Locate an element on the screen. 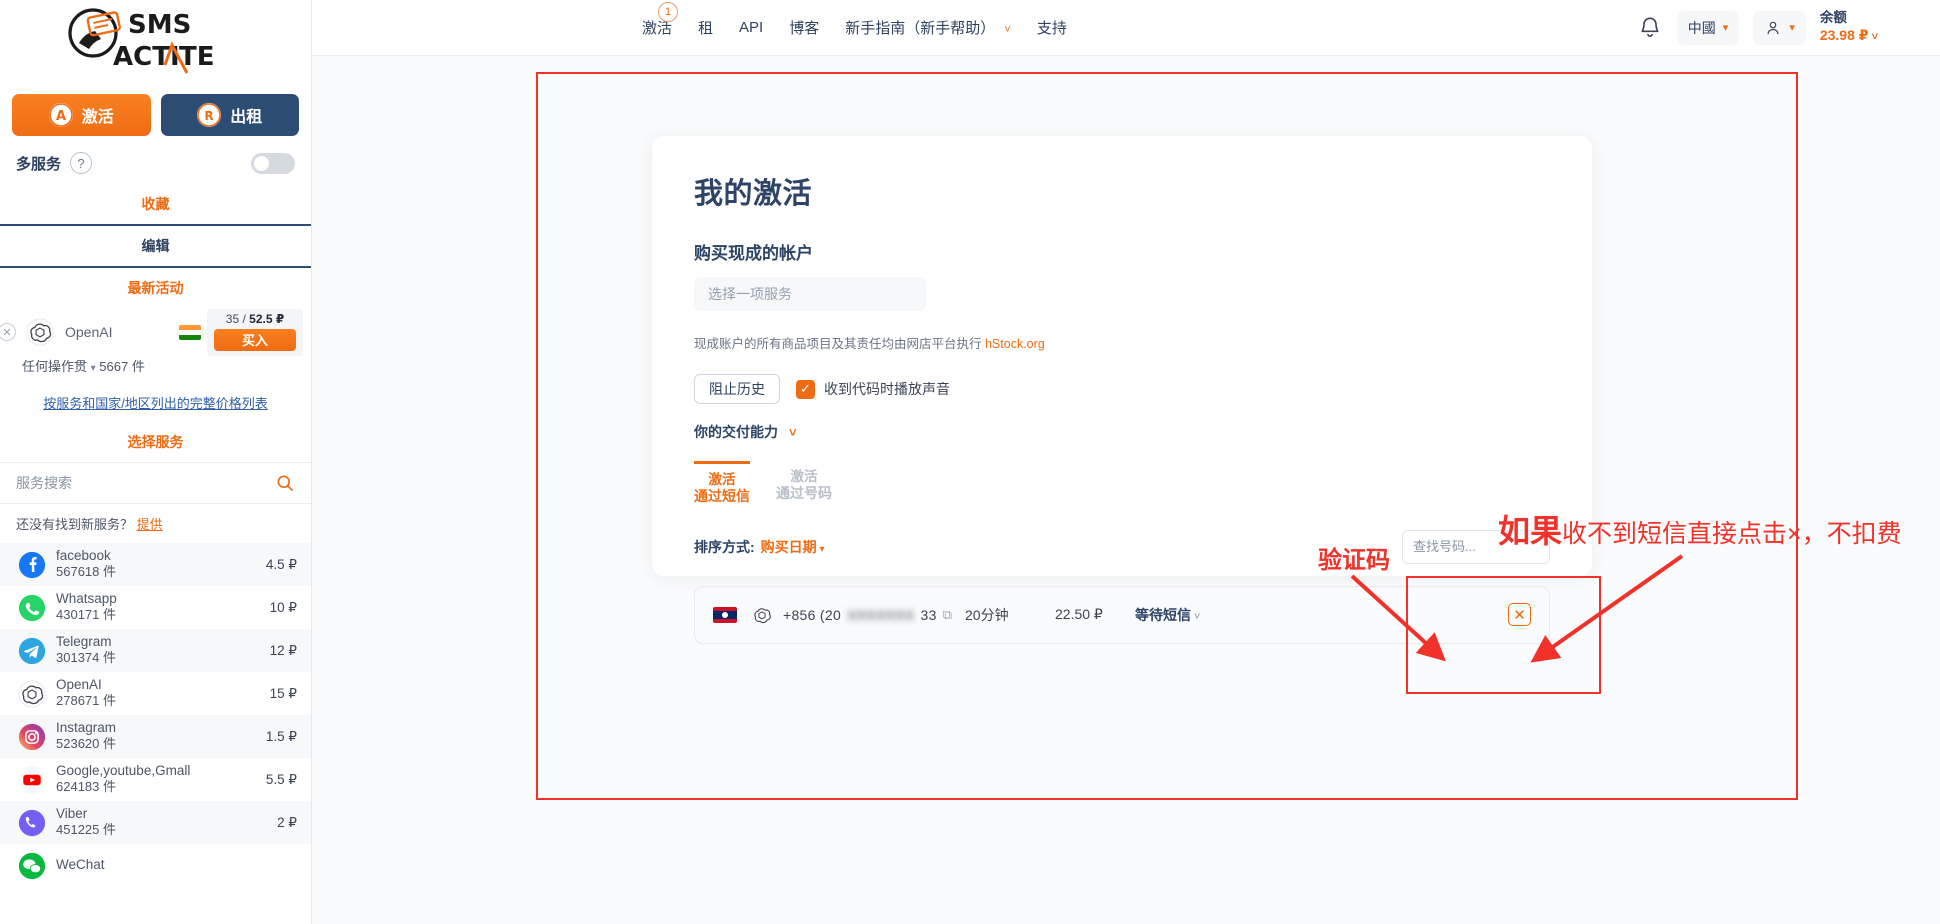 The width and height of the screenshot is (1940, 924). viber-icon is located at coordinates (32, 822).